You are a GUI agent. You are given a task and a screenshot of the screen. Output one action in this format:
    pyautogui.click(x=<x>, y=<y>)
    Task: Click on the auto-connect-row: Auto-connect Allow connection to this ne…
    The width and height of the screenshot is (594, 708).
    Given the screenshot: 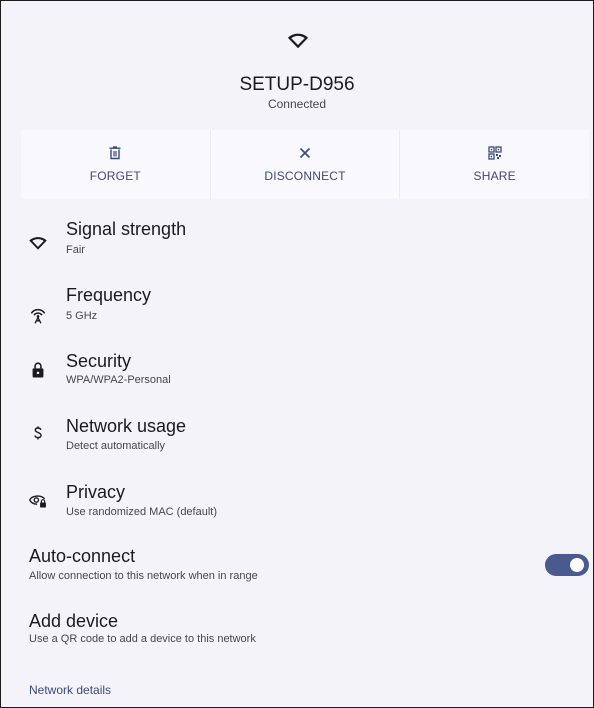 What is the action you would take?
    pyautogui.click(x=297, y=568)
    